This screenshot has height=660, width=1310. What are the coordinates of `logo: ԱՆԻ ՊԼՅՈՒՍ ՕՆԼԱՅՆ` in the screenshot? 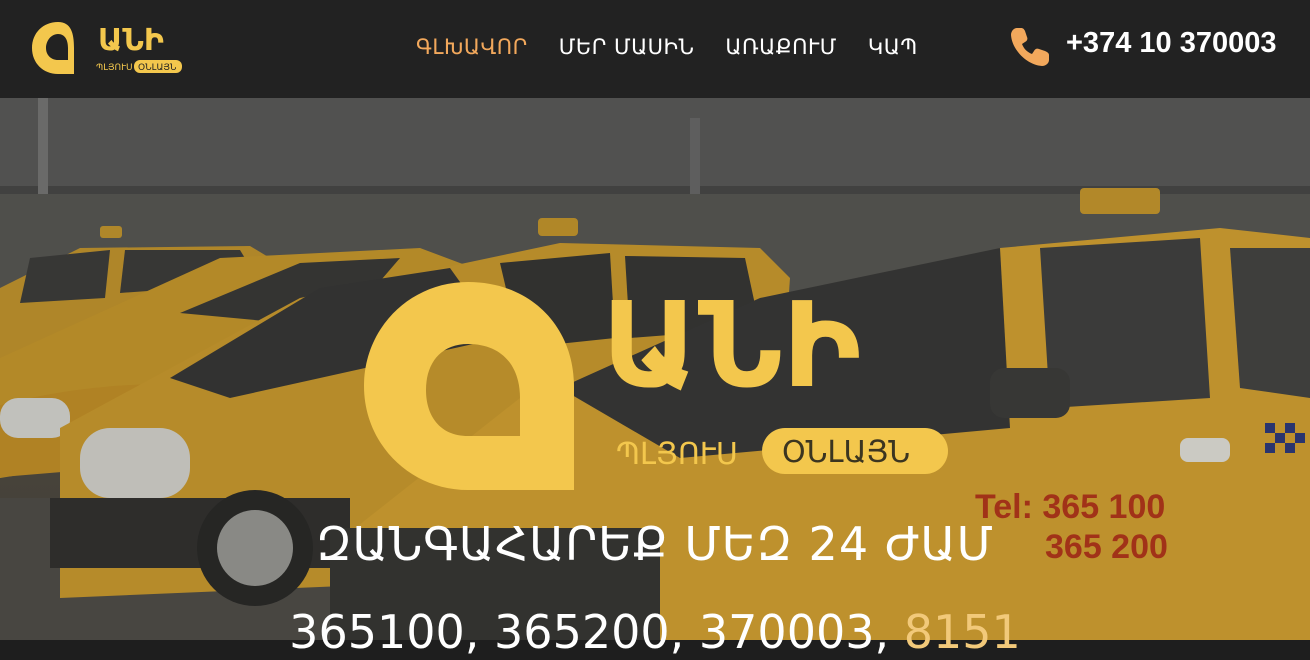 It's located at (107, 49).